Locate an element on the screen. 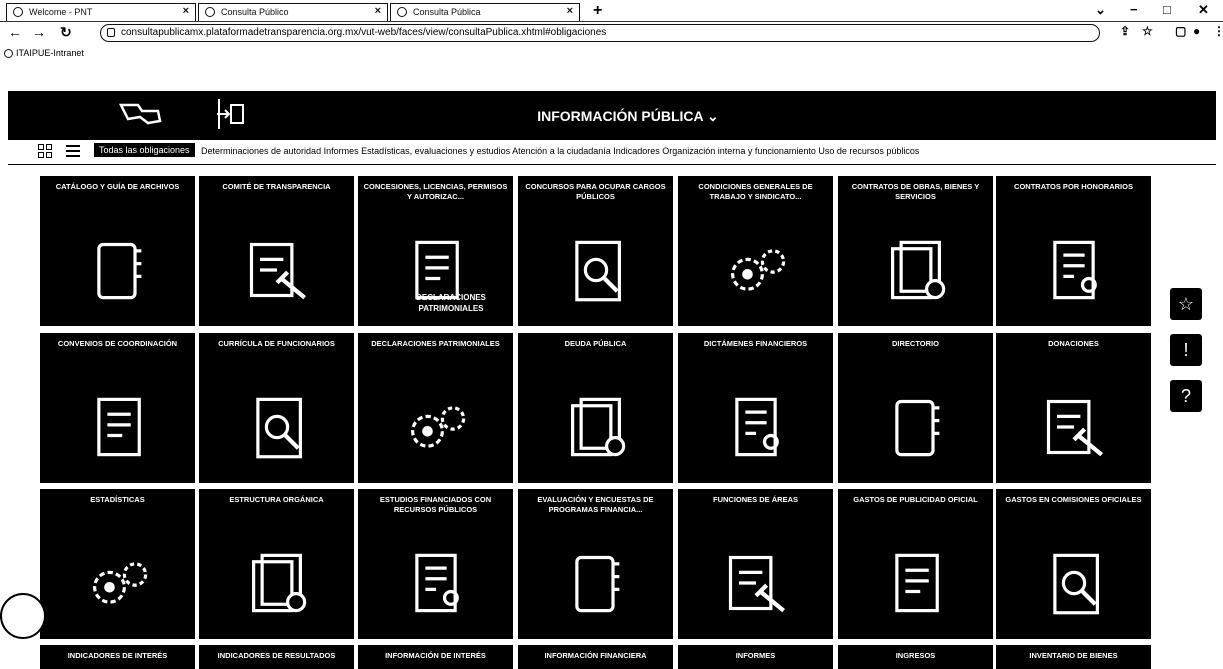 Image resolution: width=1223 pixels, height=669 pixels. obligation-tile: INFORMACIÓN FINANCIERA is located at coordinates (595, 657).